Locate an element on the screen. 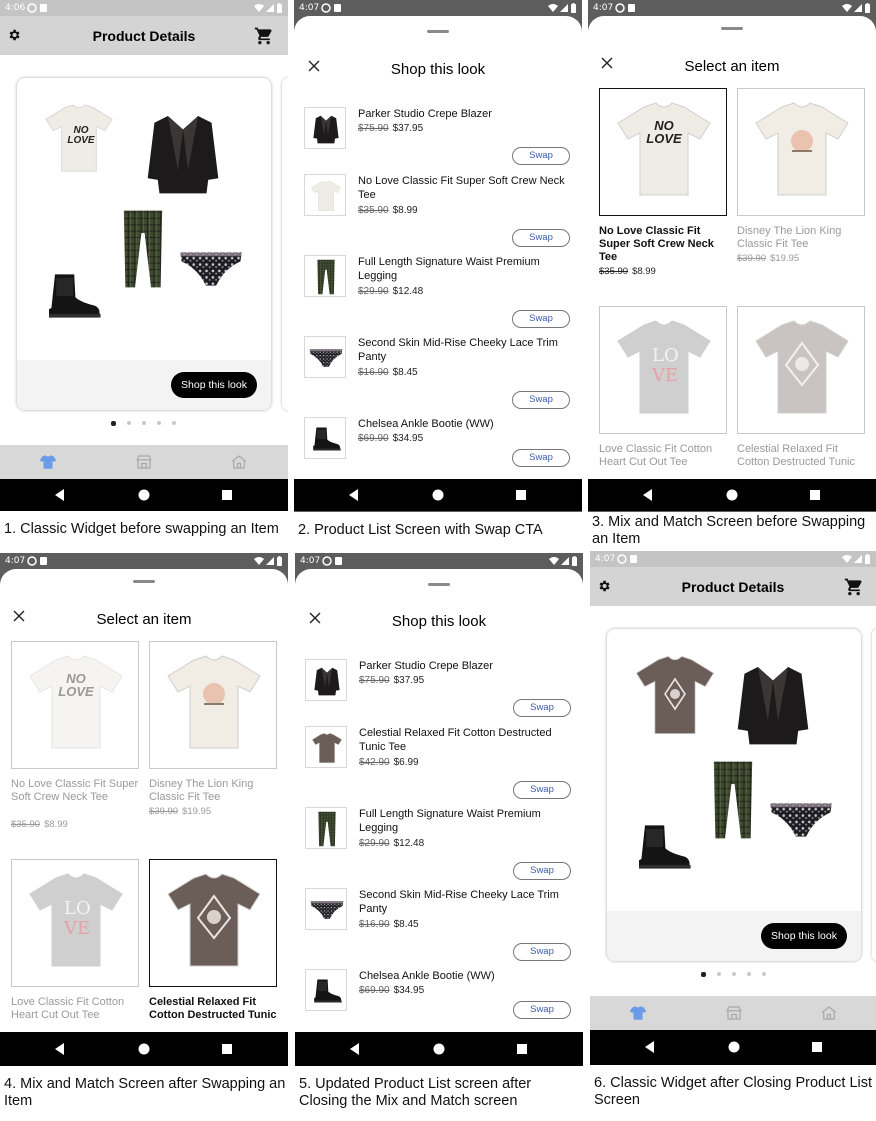  product-price: $29.90 $12.48 is located at coordinates (391, 291).